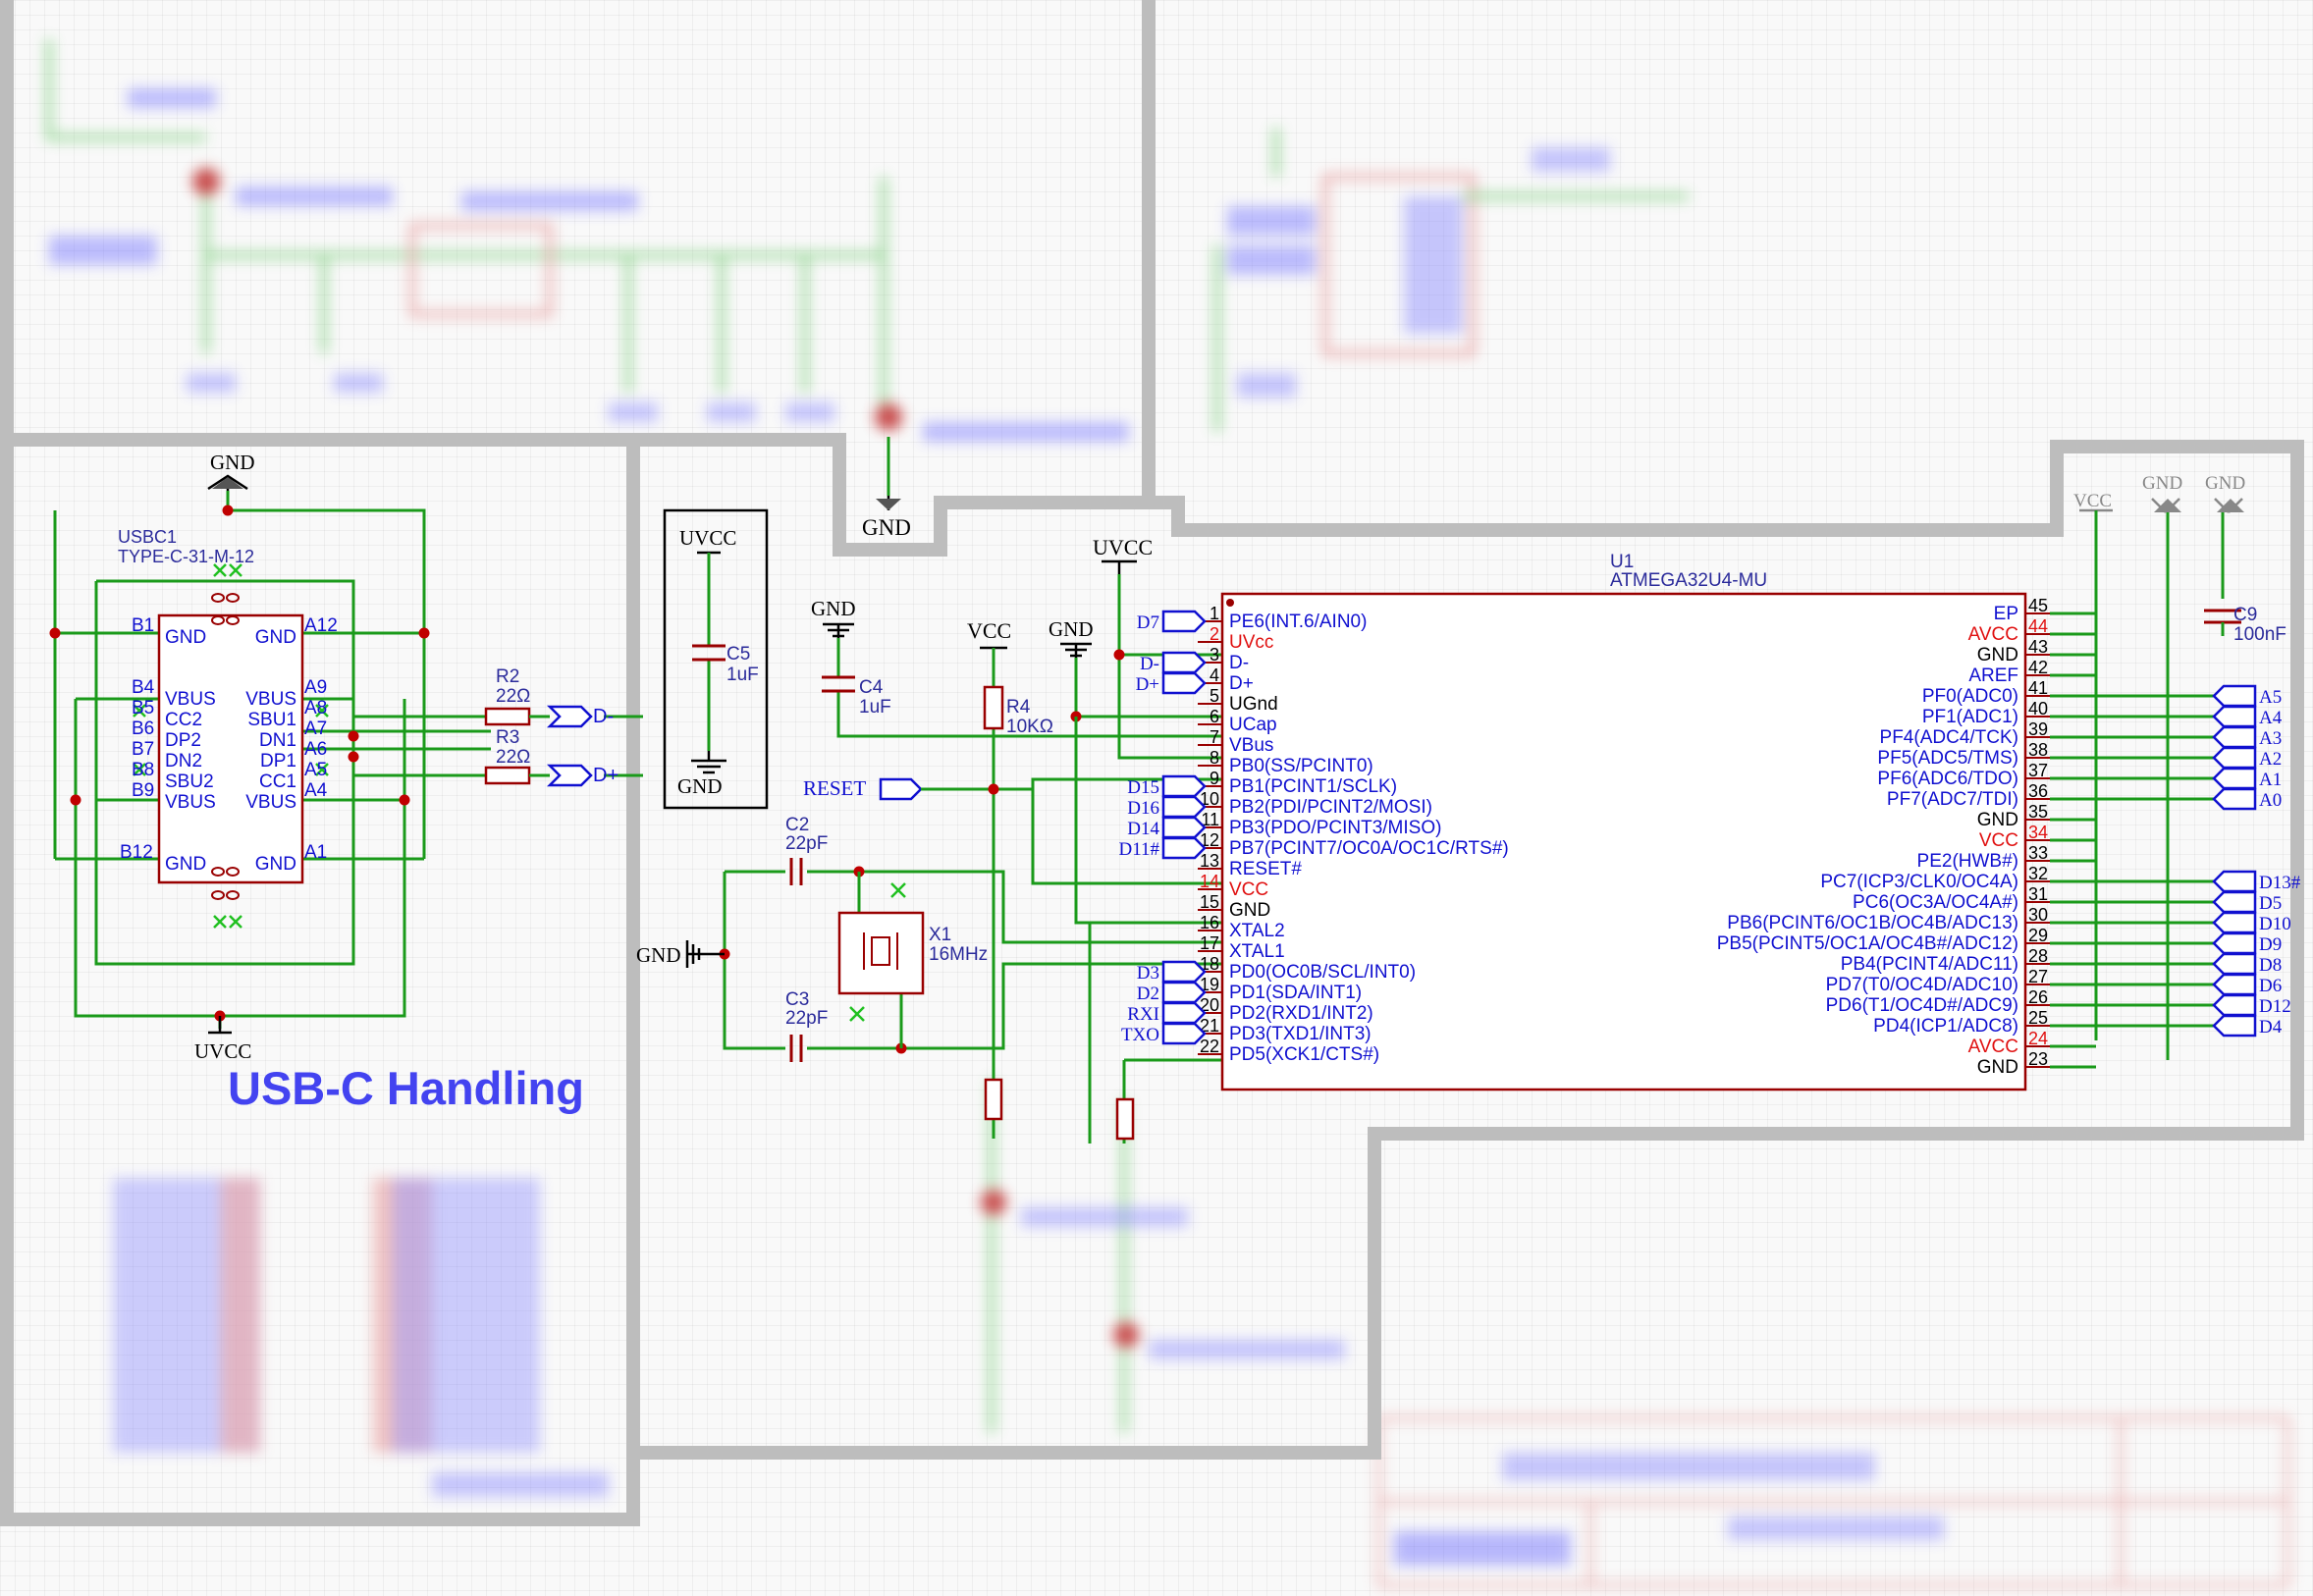 The height and width of the screenshot is (1596, 2313). Describe the element at coordinates (1241, 684) in the screenshot. I see `mcu-pin-label: D+` at that location.